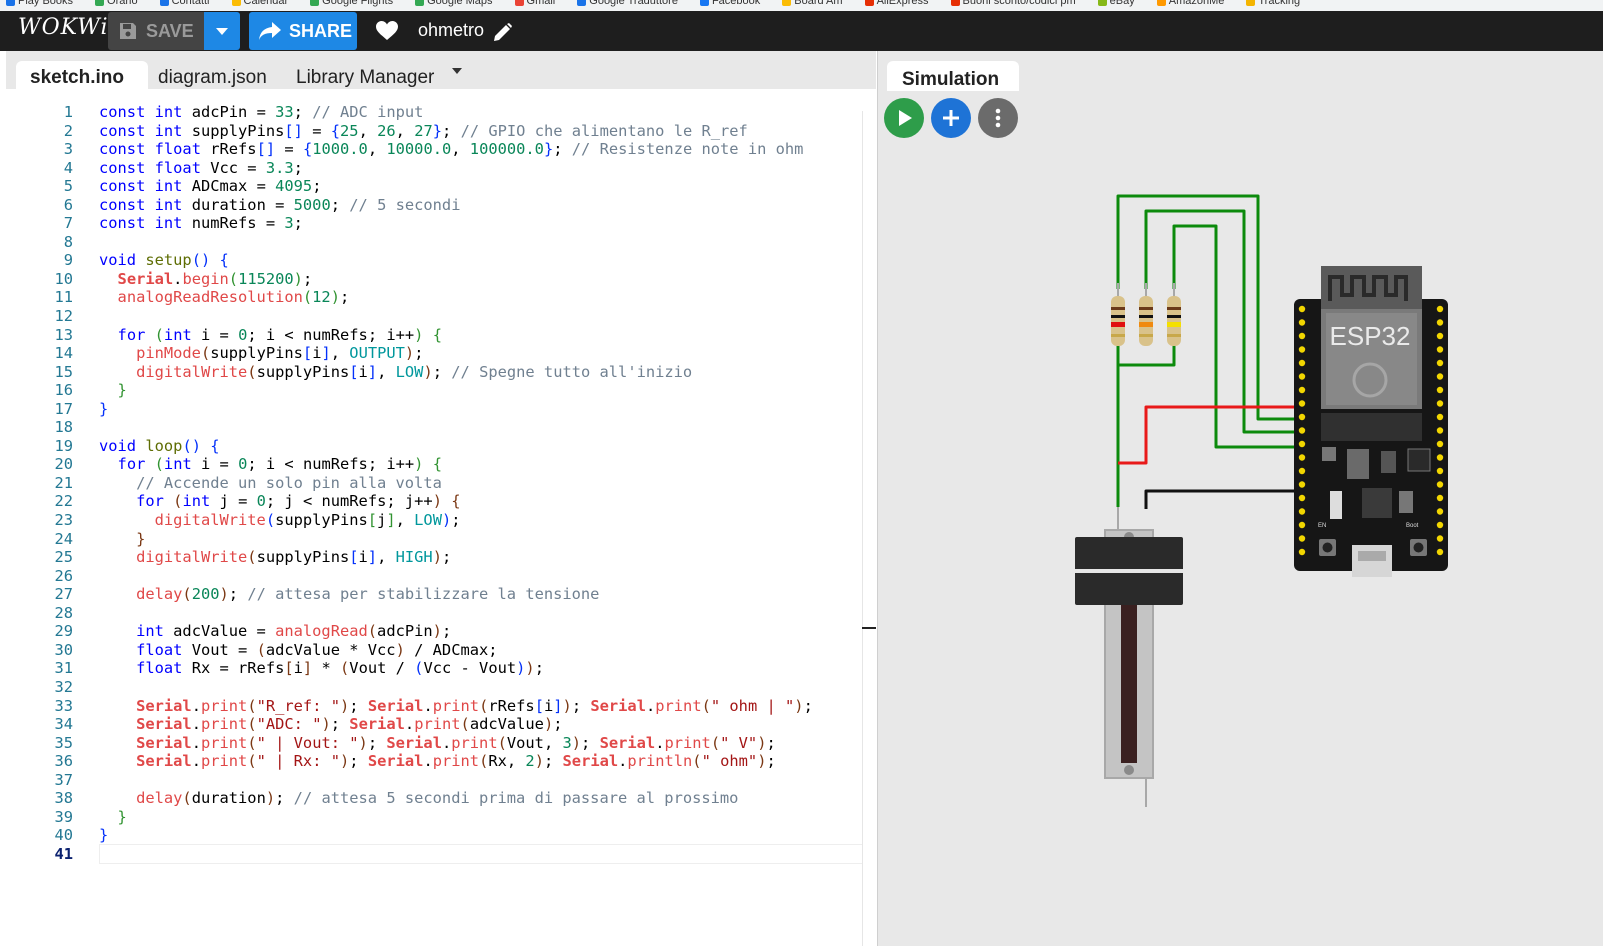 The height and width of the screenshot is (946, 1603). I want to click on code-line: 37, so click(434, 780).